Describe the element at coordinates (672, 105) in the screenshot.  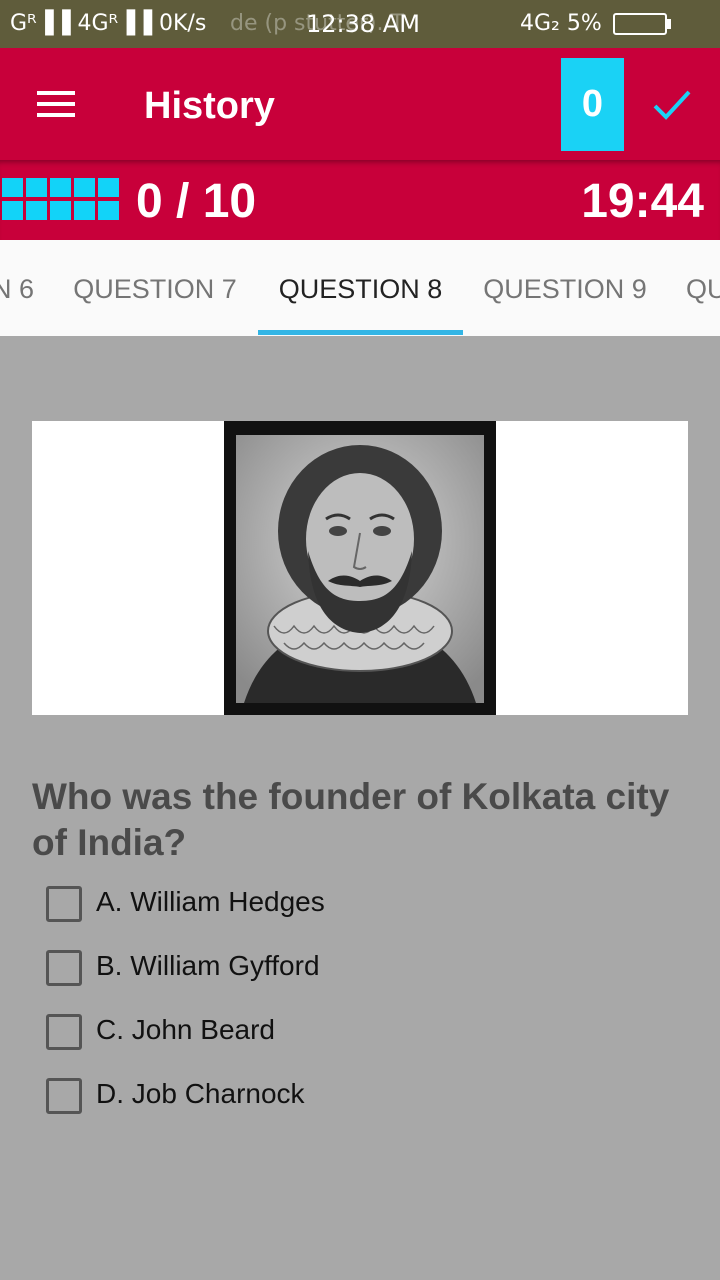
I see `check-icon` at that location.